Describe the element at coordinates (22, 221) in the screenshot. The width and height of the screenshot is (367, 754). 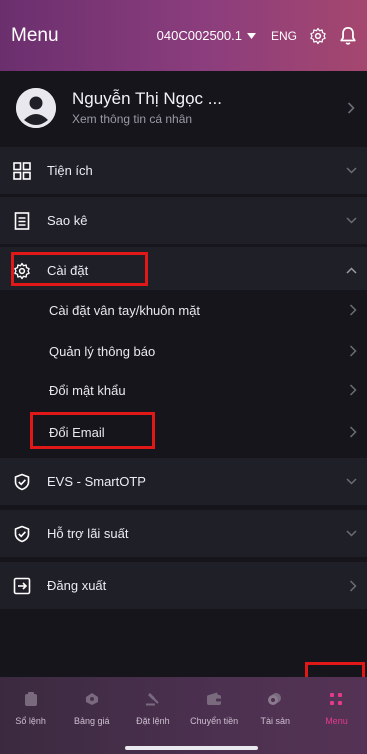
I see `document-icon` at that location.